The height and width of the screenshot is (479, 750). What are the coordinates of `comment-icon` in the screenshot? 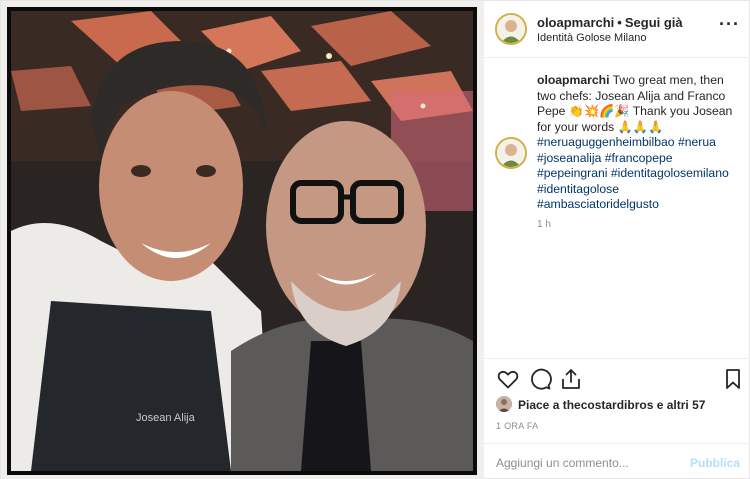 It's located at (540, 379).